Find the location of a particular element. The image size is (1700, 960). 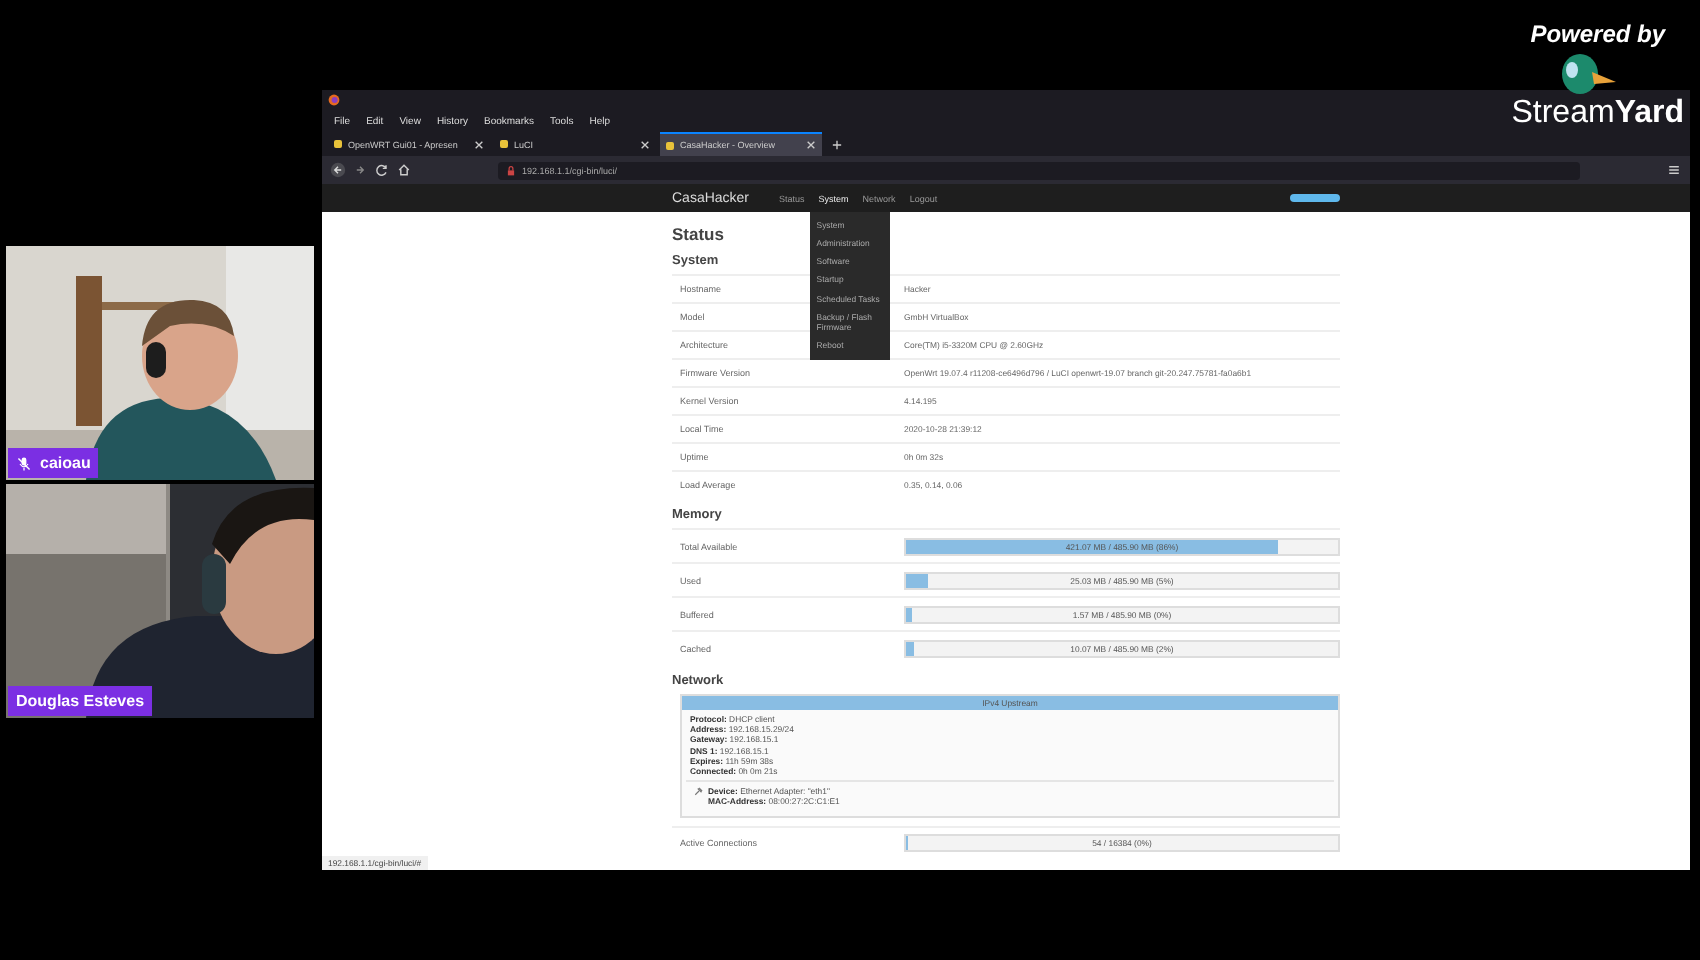

page-title: Status is located at coordinates (698, 234).